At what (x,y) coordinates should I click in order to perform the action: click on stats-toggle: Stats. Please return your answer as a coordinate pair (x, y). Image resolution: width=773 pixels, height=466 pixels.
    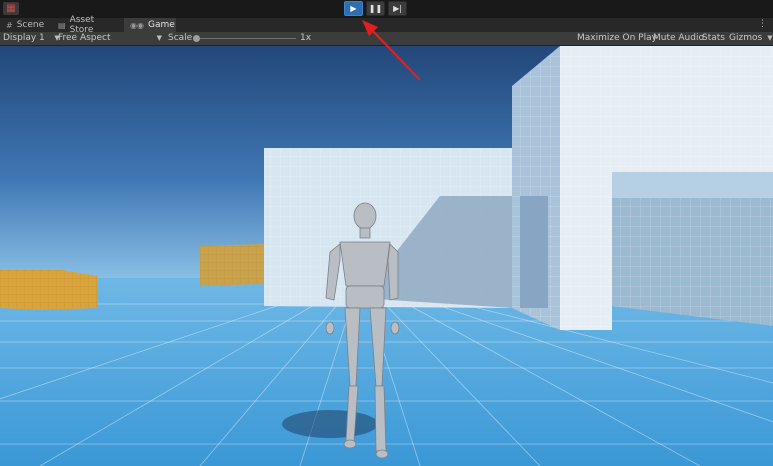
    Looking at the image, I should click on (713, 38).